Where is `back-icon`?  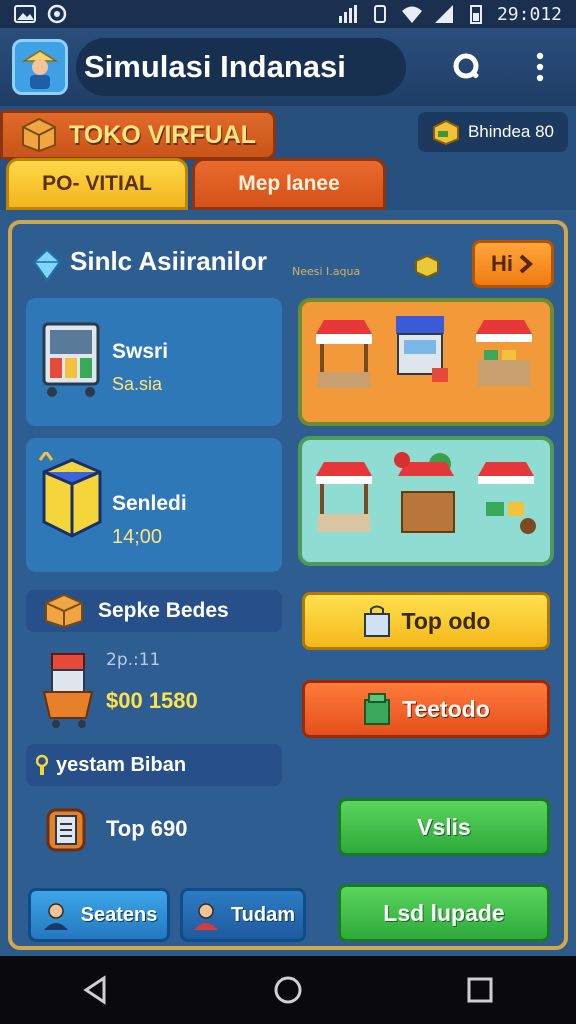 back-icon is located at coordinates (96, 990).